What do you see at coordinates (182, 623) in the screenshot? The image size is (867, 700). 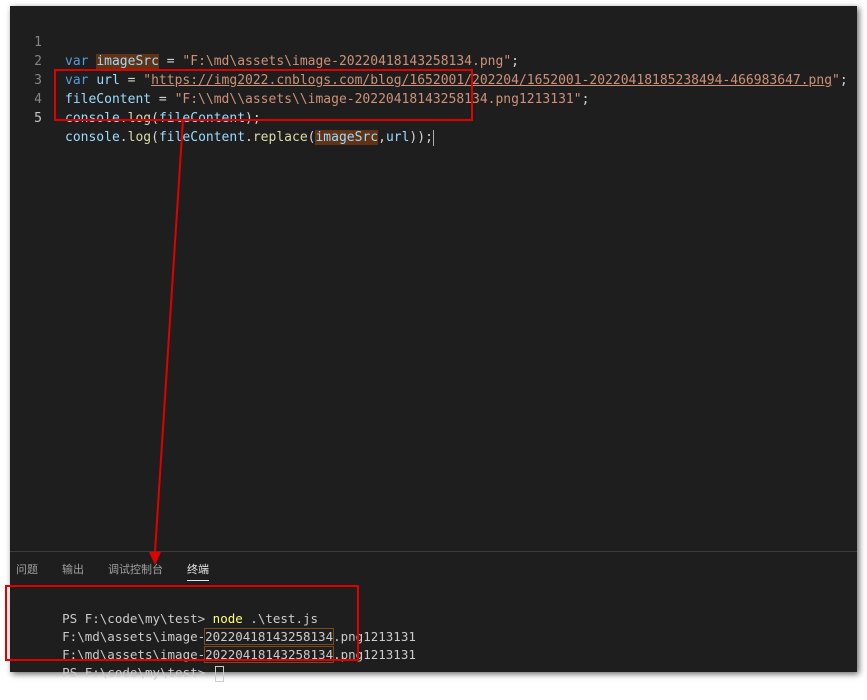 I see `annotation-box-terminal` at bounding box center [182, 623].